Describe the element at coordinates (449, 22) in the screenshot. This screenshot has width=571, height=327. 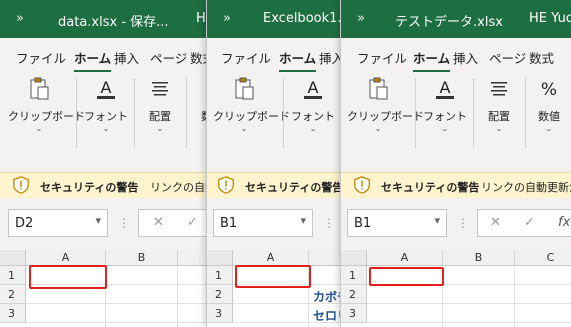
I see `window-title: テストデータ.xlsx` at that location.